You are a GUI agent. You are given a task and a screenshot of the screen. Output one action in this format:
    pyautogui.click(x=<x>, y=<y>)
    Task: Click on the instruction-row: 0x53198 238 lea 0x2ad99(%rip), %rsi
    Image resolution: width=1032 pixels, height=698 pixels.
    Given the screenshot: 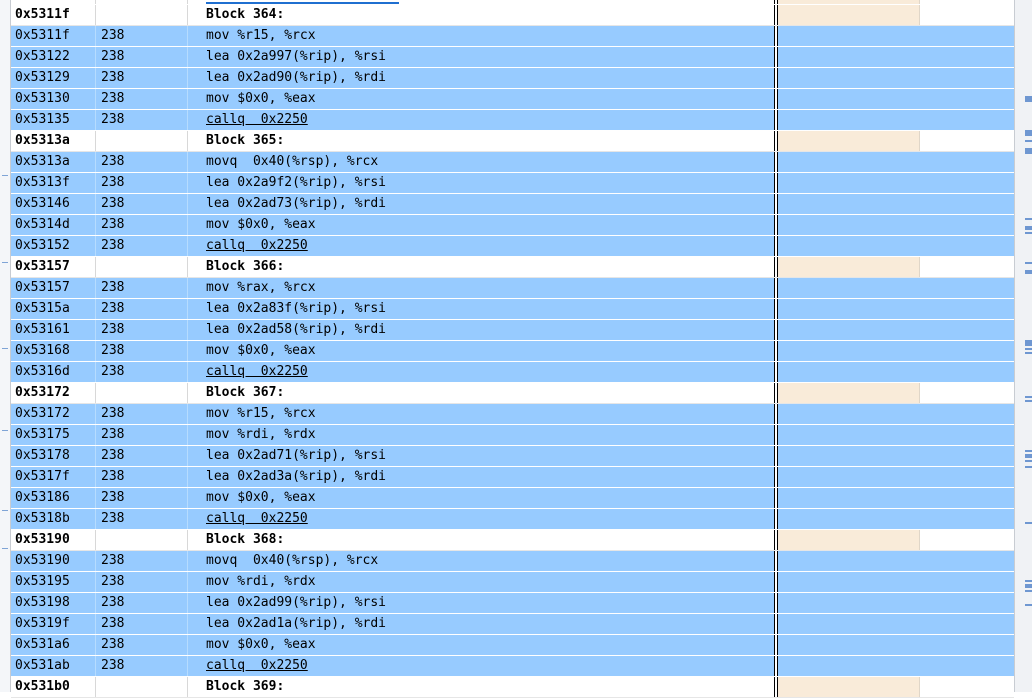 What is the action you would take?
    pyautogui.click(x=512, y=603)
    